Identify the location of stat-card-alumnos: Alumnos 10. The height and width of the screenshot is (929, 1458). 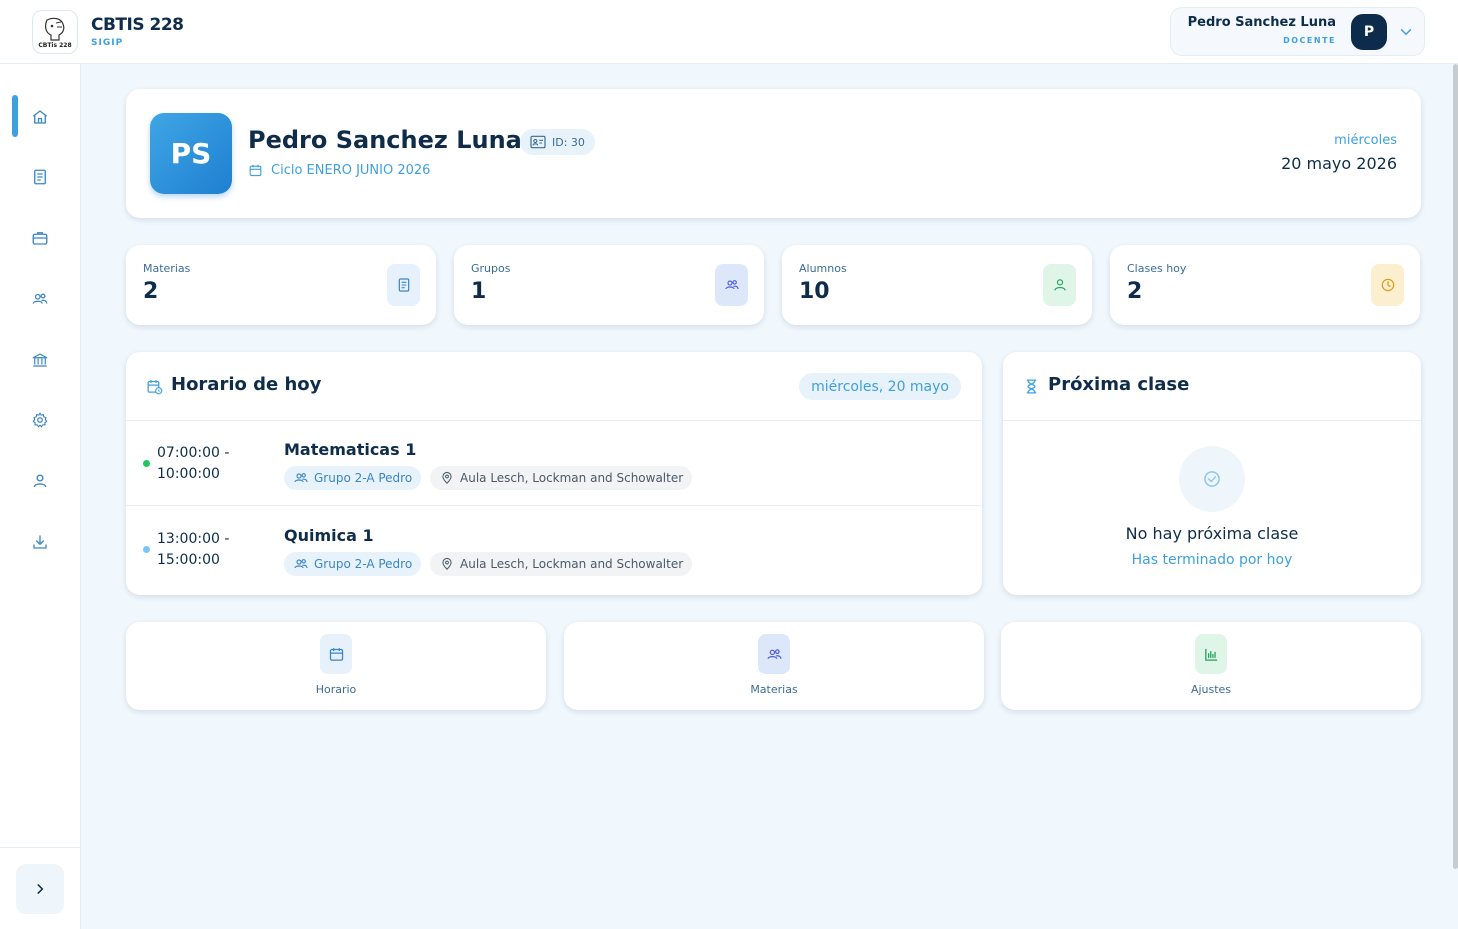
(937, 285).